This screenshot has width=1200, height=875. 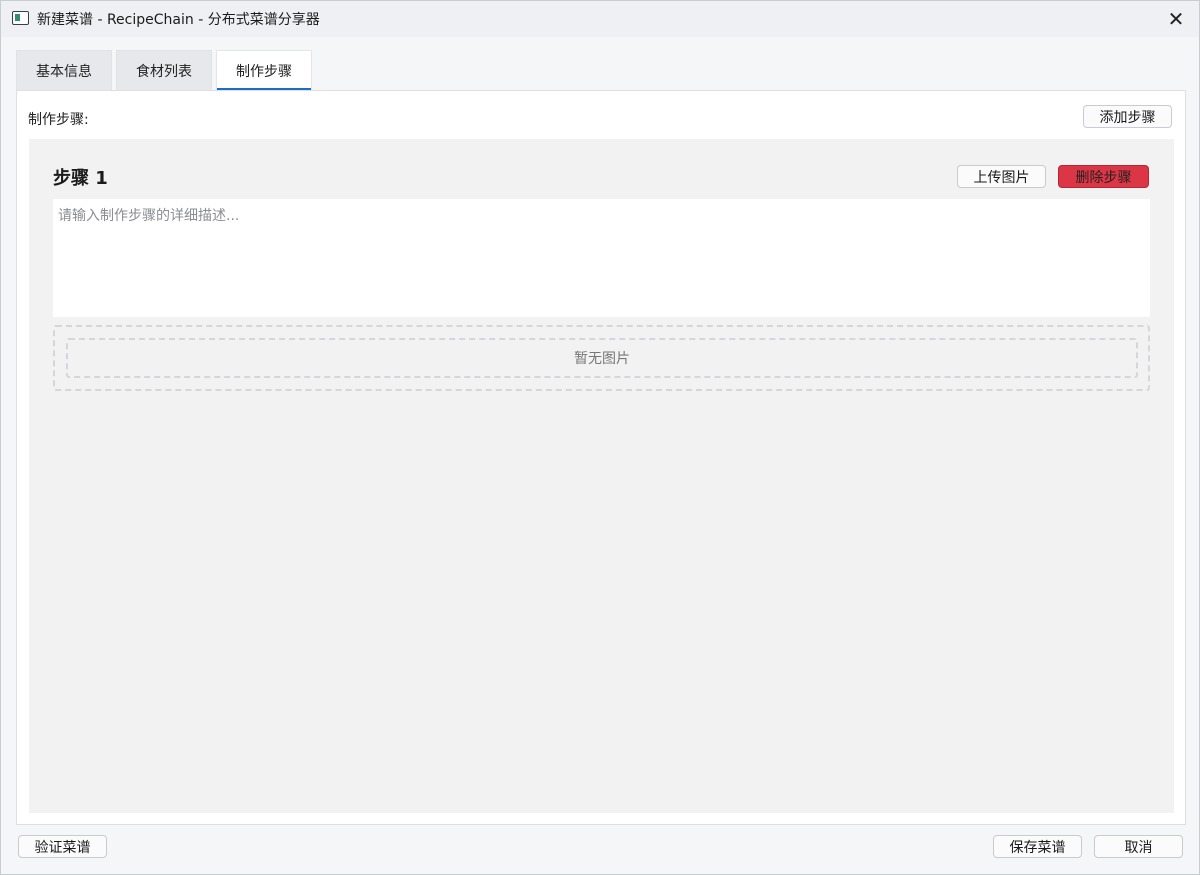 I want to click on step-image-dropzone: 暂无图片, so click(x=601, y=358).